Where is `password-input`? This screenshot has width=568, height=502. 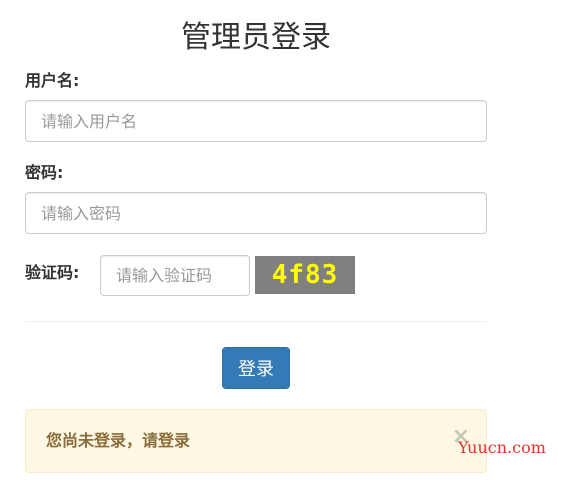
password-input is located at coordinates (256, 213).